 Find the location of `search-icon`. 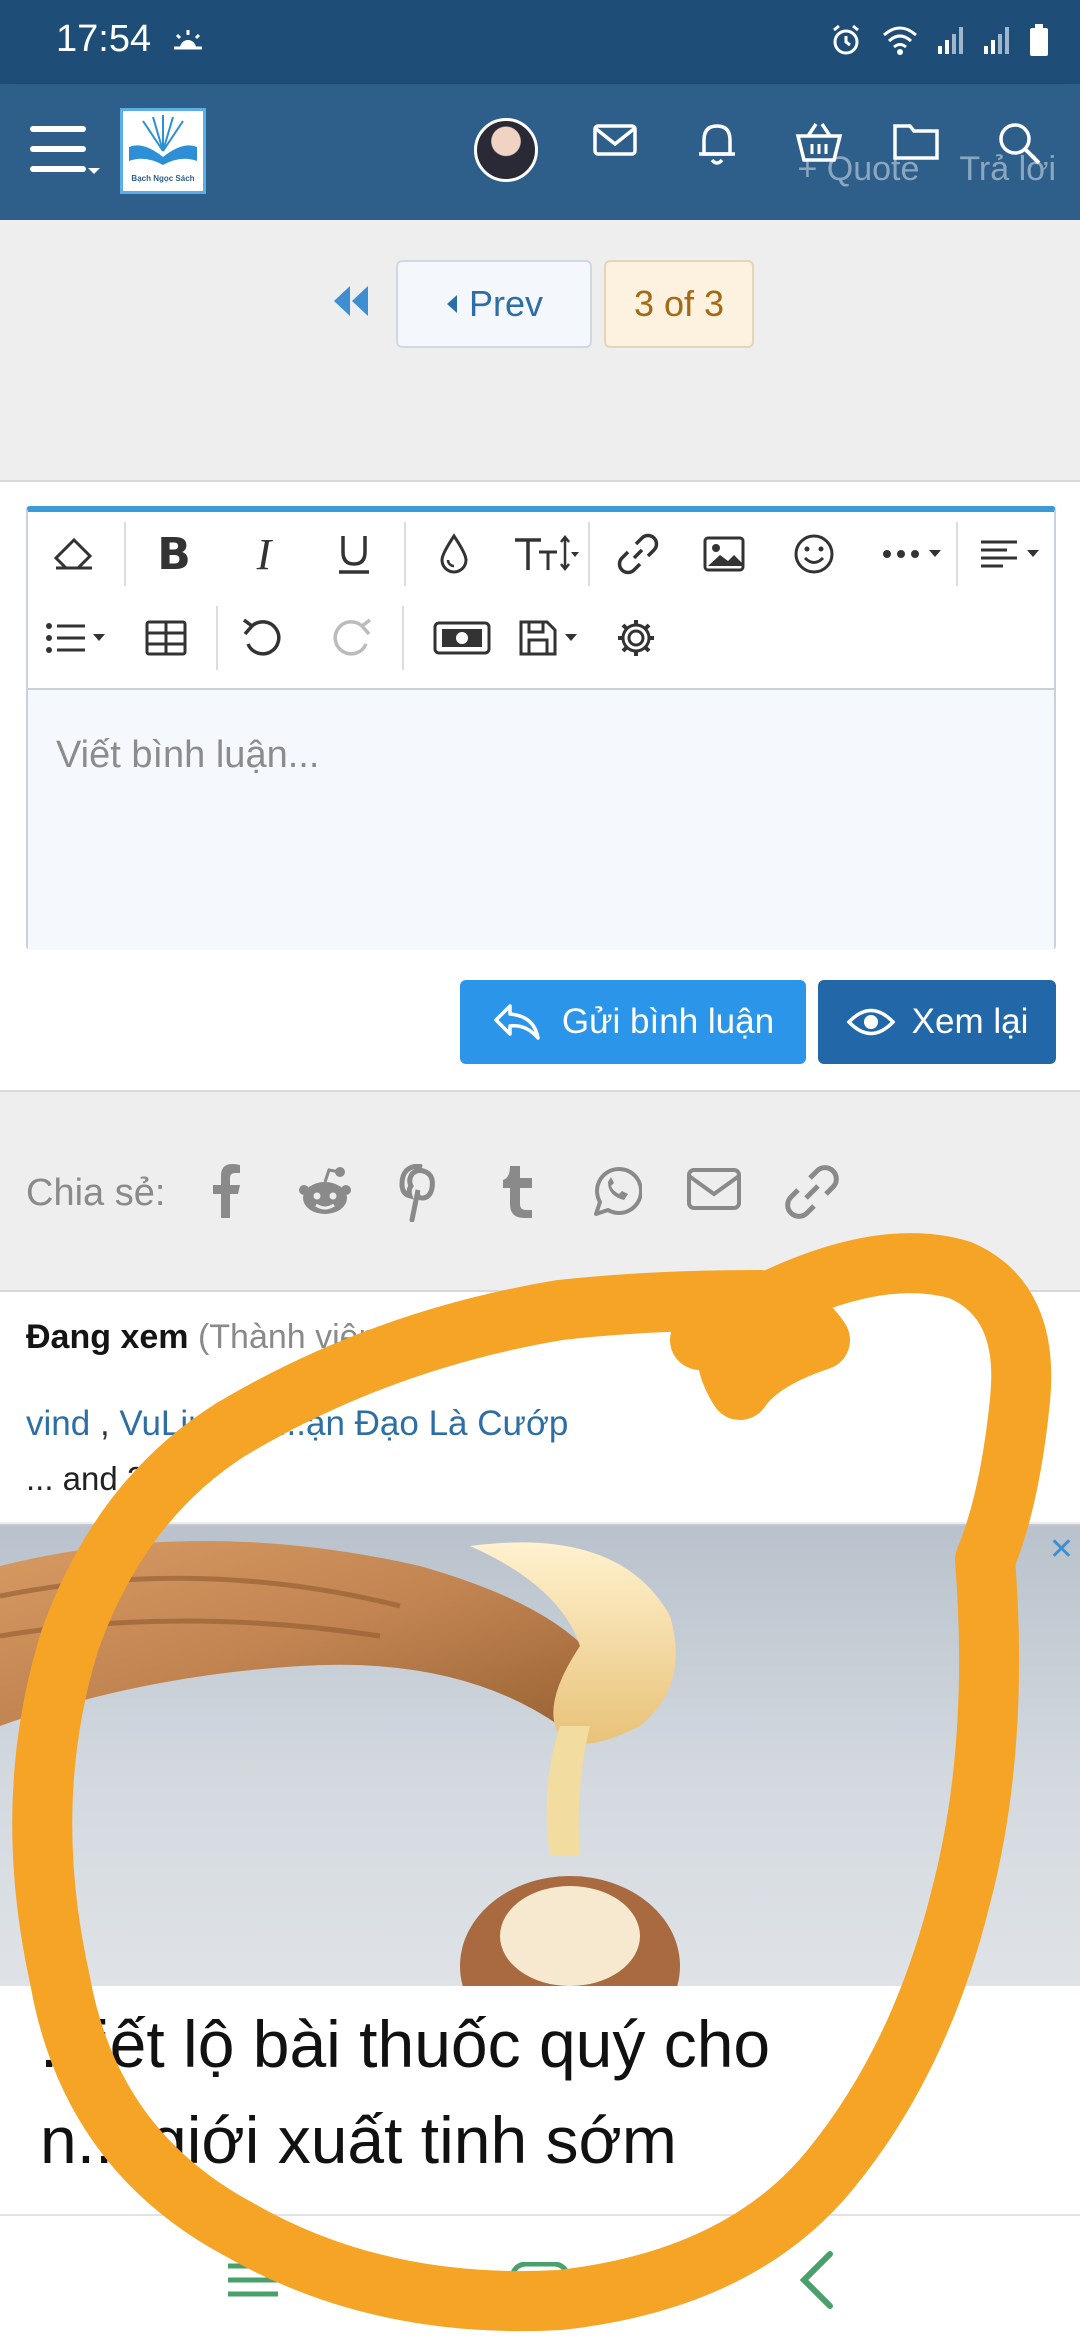

search-icon is located at coordinates (1019, 143).